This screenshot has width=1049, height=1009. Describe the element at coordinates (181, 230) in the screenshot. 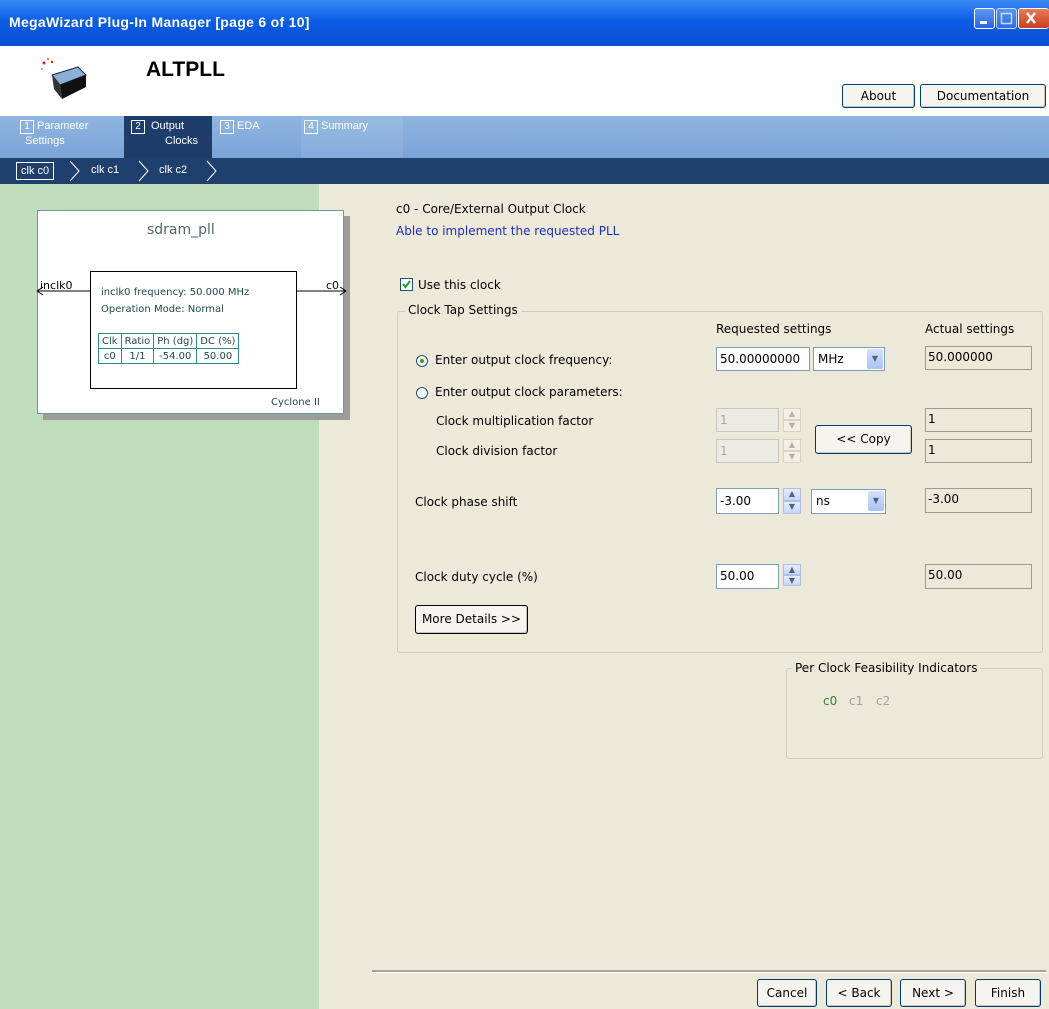

I see `pll-instance-name: sdram_pll` at that location.